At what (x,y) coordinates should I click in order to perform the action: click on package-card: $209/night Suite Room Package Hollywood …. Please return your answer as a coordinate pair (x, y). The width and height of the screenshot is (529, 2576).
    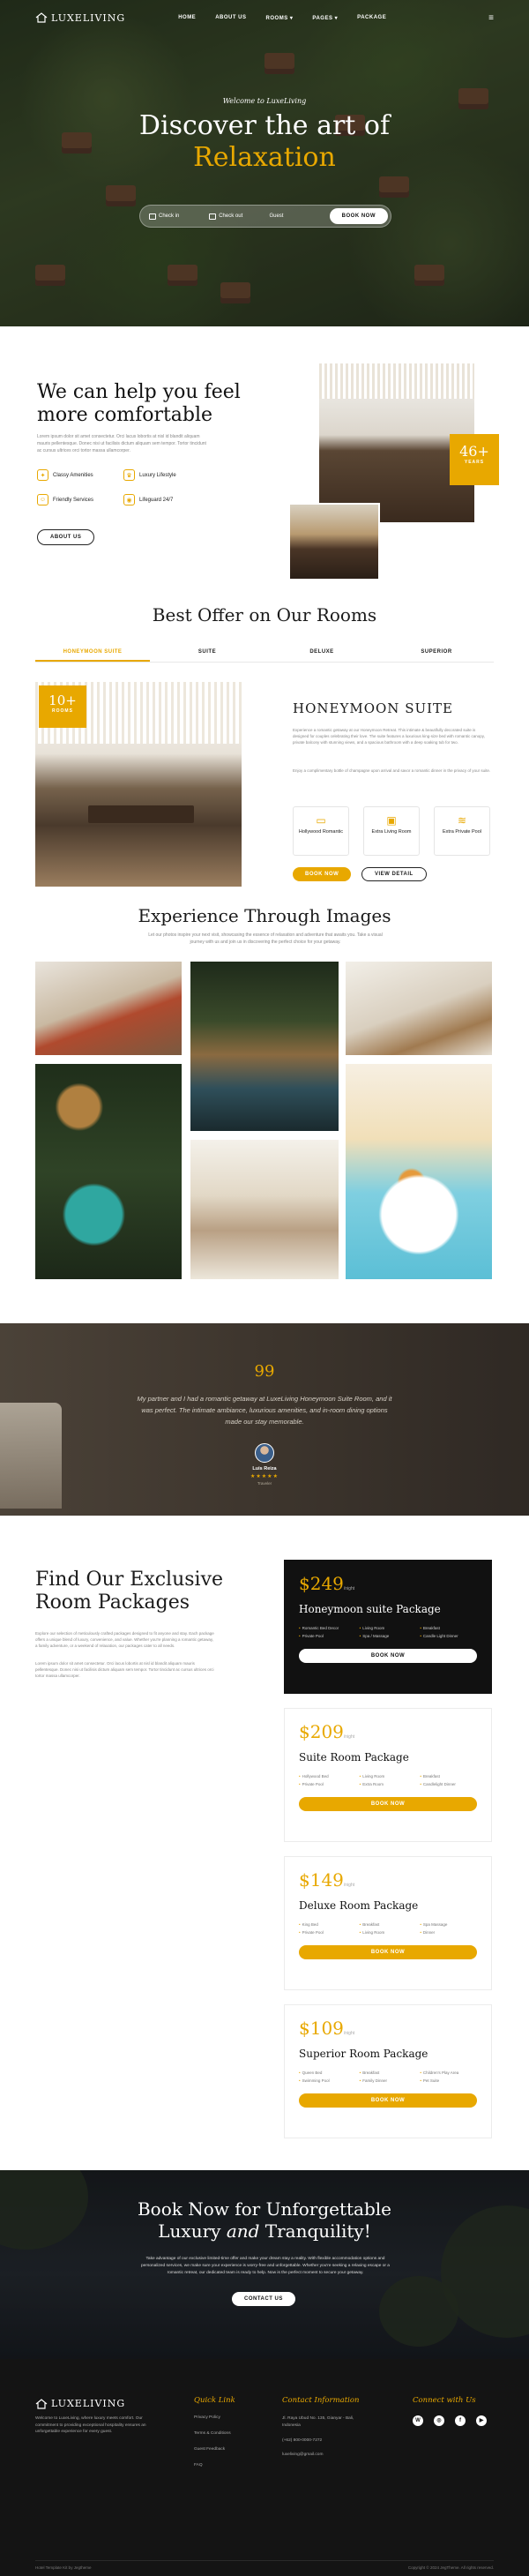
    Looking at the image, I should click on (388, 1775).